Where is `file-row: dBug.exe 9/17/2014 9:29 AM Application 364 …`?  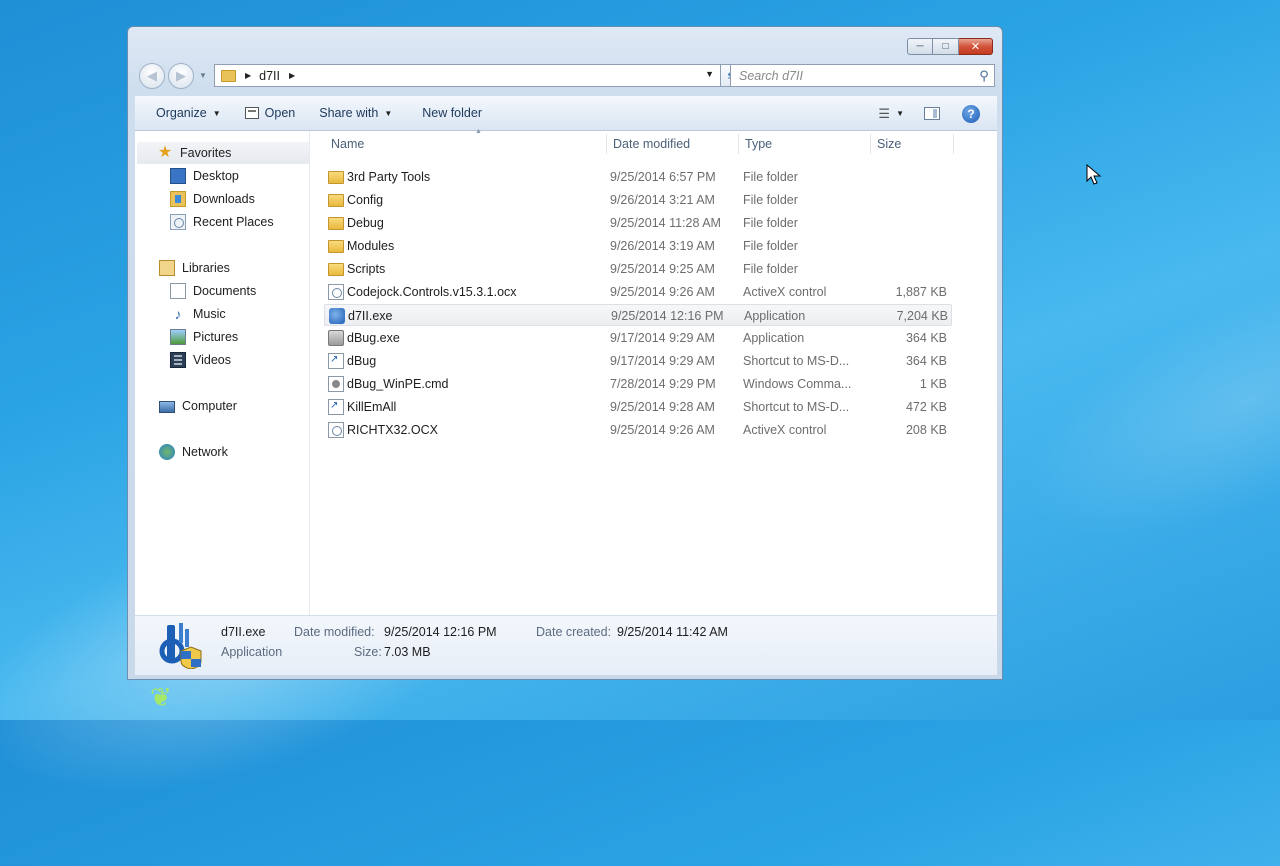
file-row: dBug.exe 9/17/2014 9:29 AM Application 364 … is located at coordinates (638, 338).